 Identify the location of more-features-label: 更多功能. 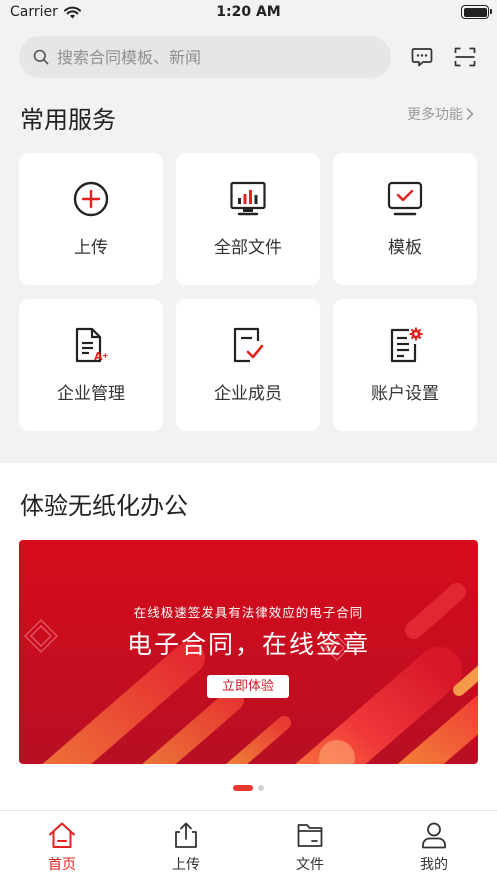
(435, 115).